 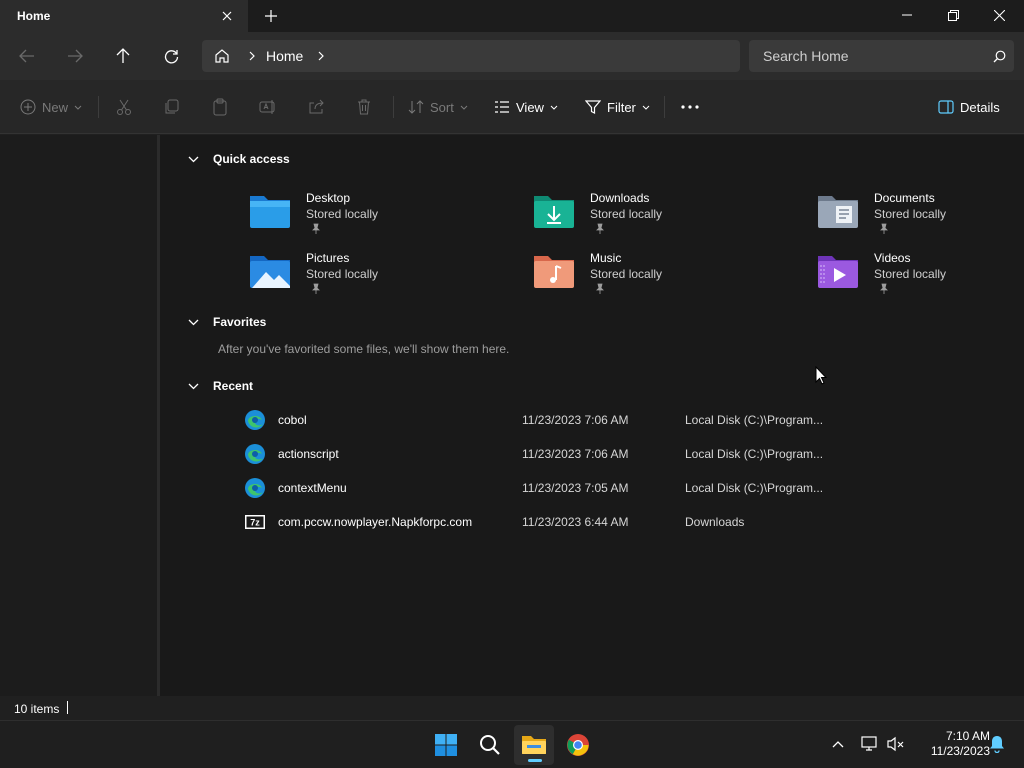 What do you see at coordinates (881, 56) in the screenshot?
I see `search-input: Search Home` at bounding box center [881, 56].